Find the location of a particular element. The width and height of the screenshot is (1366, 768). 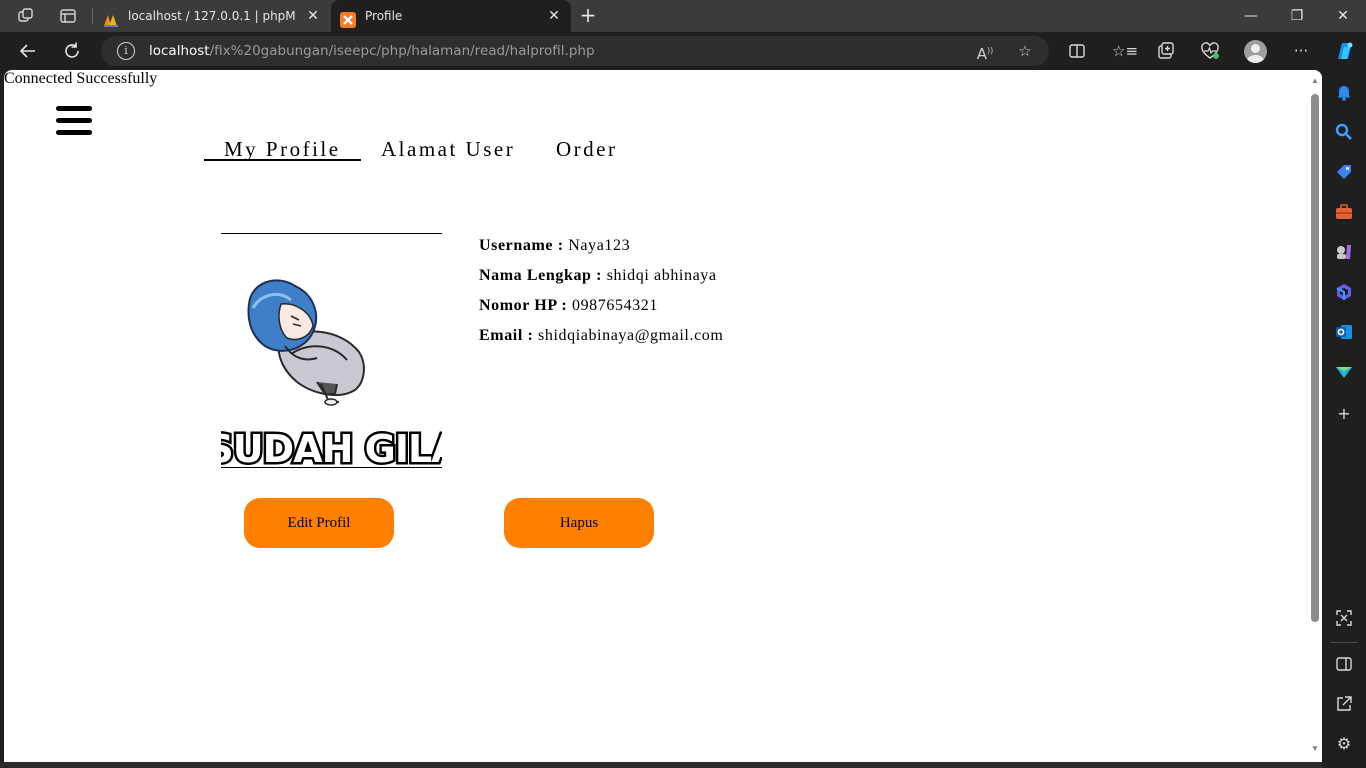

read-aloud-icon: A)) is located at coordinates (985, 52).